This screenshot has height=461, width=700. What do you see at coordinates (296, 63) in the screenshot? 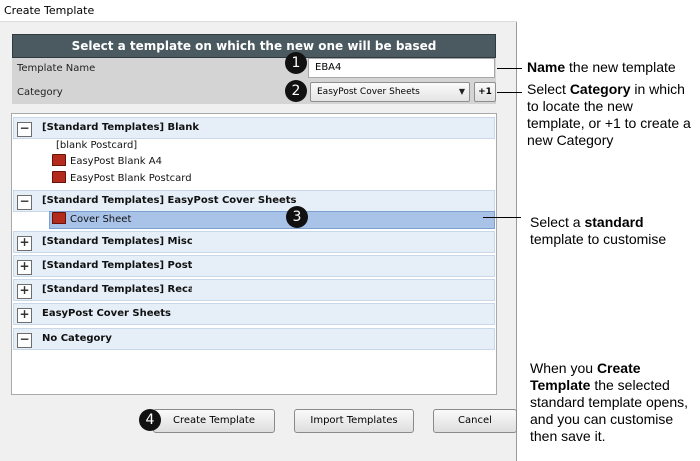
I see `step-badge-1: 1` at bounding box center [296, 63].